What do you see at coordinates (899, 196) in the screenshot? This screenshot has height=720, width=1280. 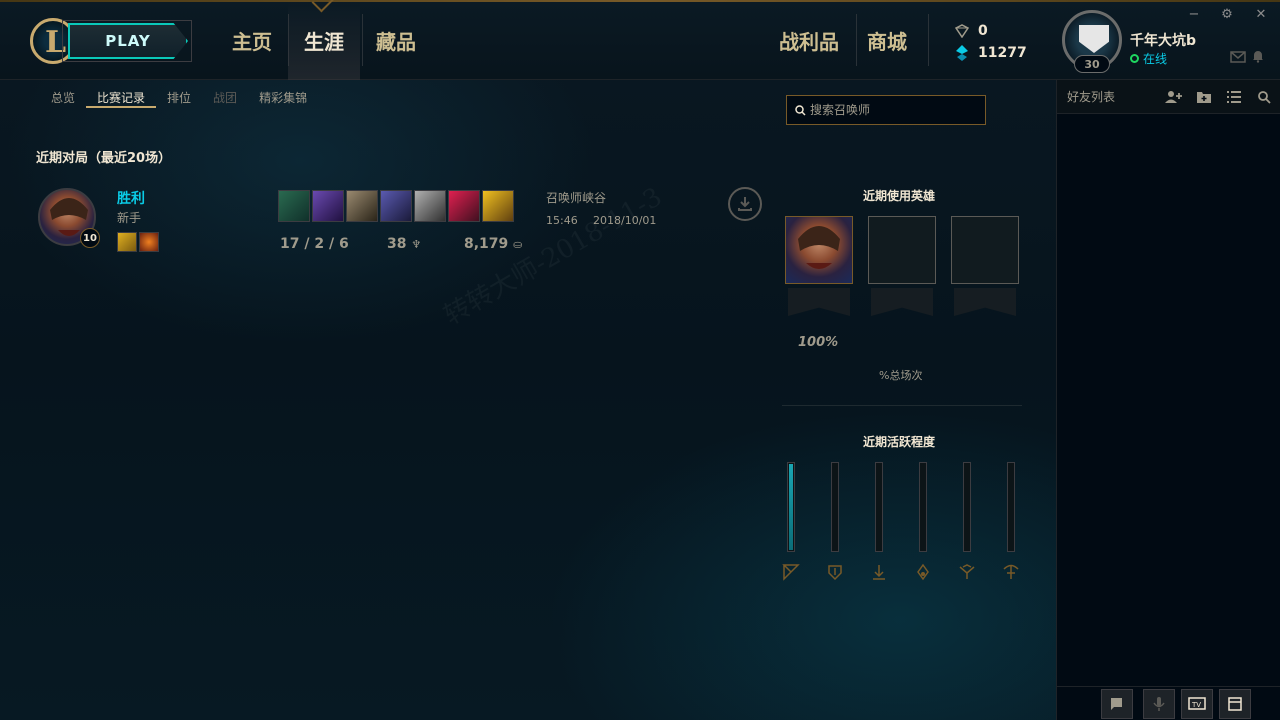 I see `recent-champions-title: 近期使用英雄` at bounding box center [899, 196].